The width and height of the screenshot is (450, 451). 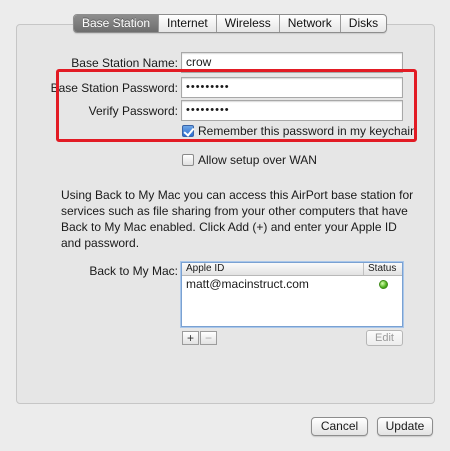 What do you see at coordinates (384, 338) in the screenshot?
I see `edit-account-button: Edit` at bounding box center [384, 338].